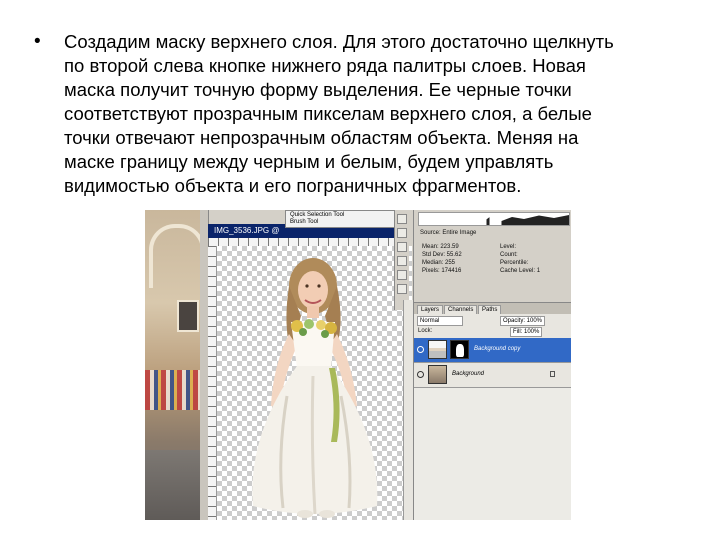 The height and width of the screenshot is (540, 720). I want to click on canvas-scrollbar, so click(408, 410).